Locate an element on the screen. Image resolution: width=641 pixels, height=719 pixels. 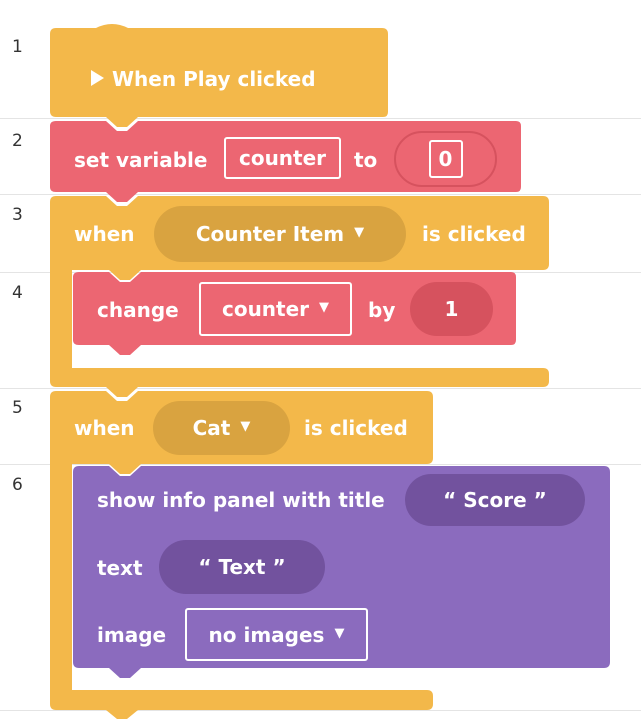
when-play-label: When Play clicked is located at coordinates (214, 79).